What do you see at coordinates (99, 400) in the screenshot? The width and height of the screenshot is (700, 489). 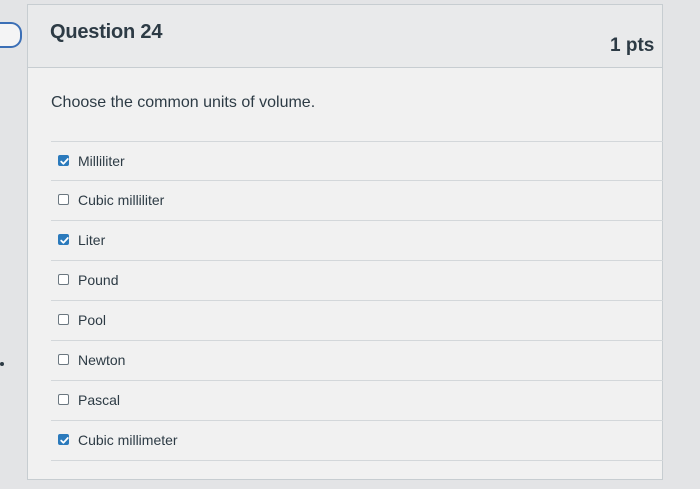 I see `answer-label: Pascal` at bounding box center [99, 400].